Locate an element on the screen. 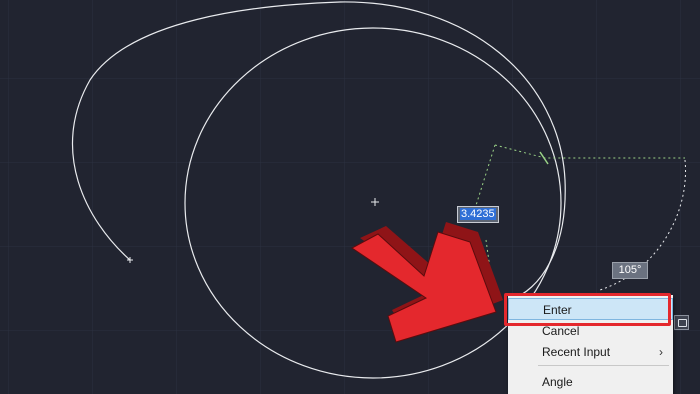 Image resolution: width=700 pixels, height=394 pixels. dynamic-input-field: 3.4235 is located at coordinates (478, 214).